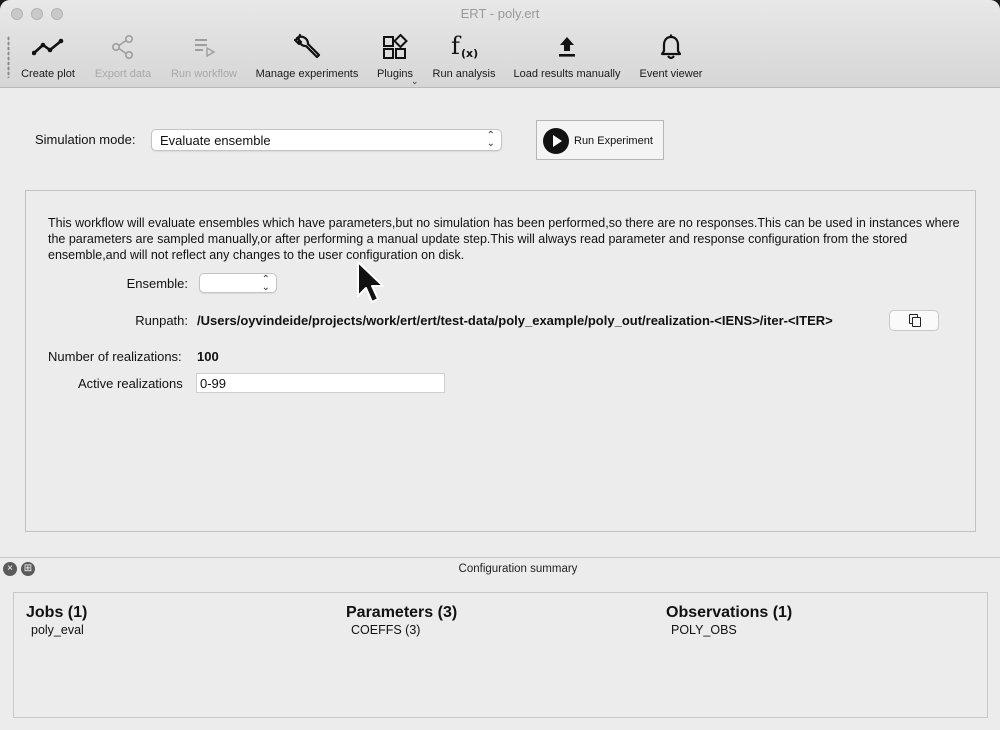 This screenshot has height=730, width=1000. Describe the element at coordinates (671, 47) in the screenshot. I see `bell-icon` at that location.